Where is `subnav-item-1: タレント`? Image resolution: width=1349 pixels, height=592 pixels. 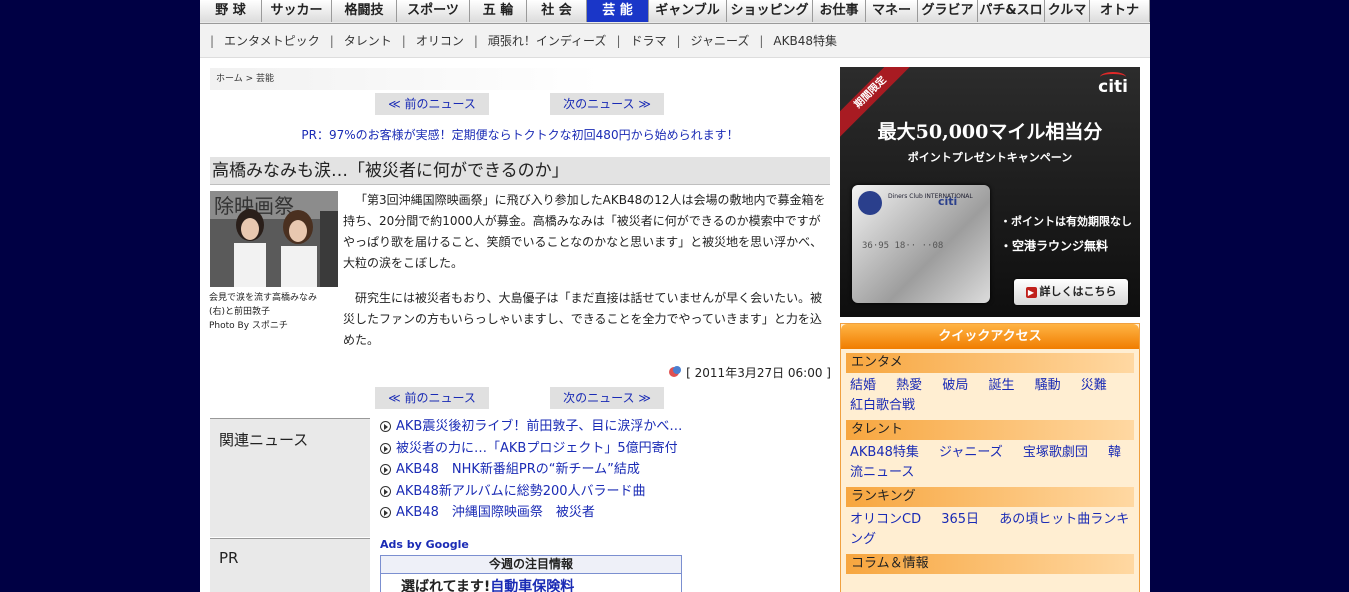
subnav-item-1: タレント is located at coordinates (373, 40).